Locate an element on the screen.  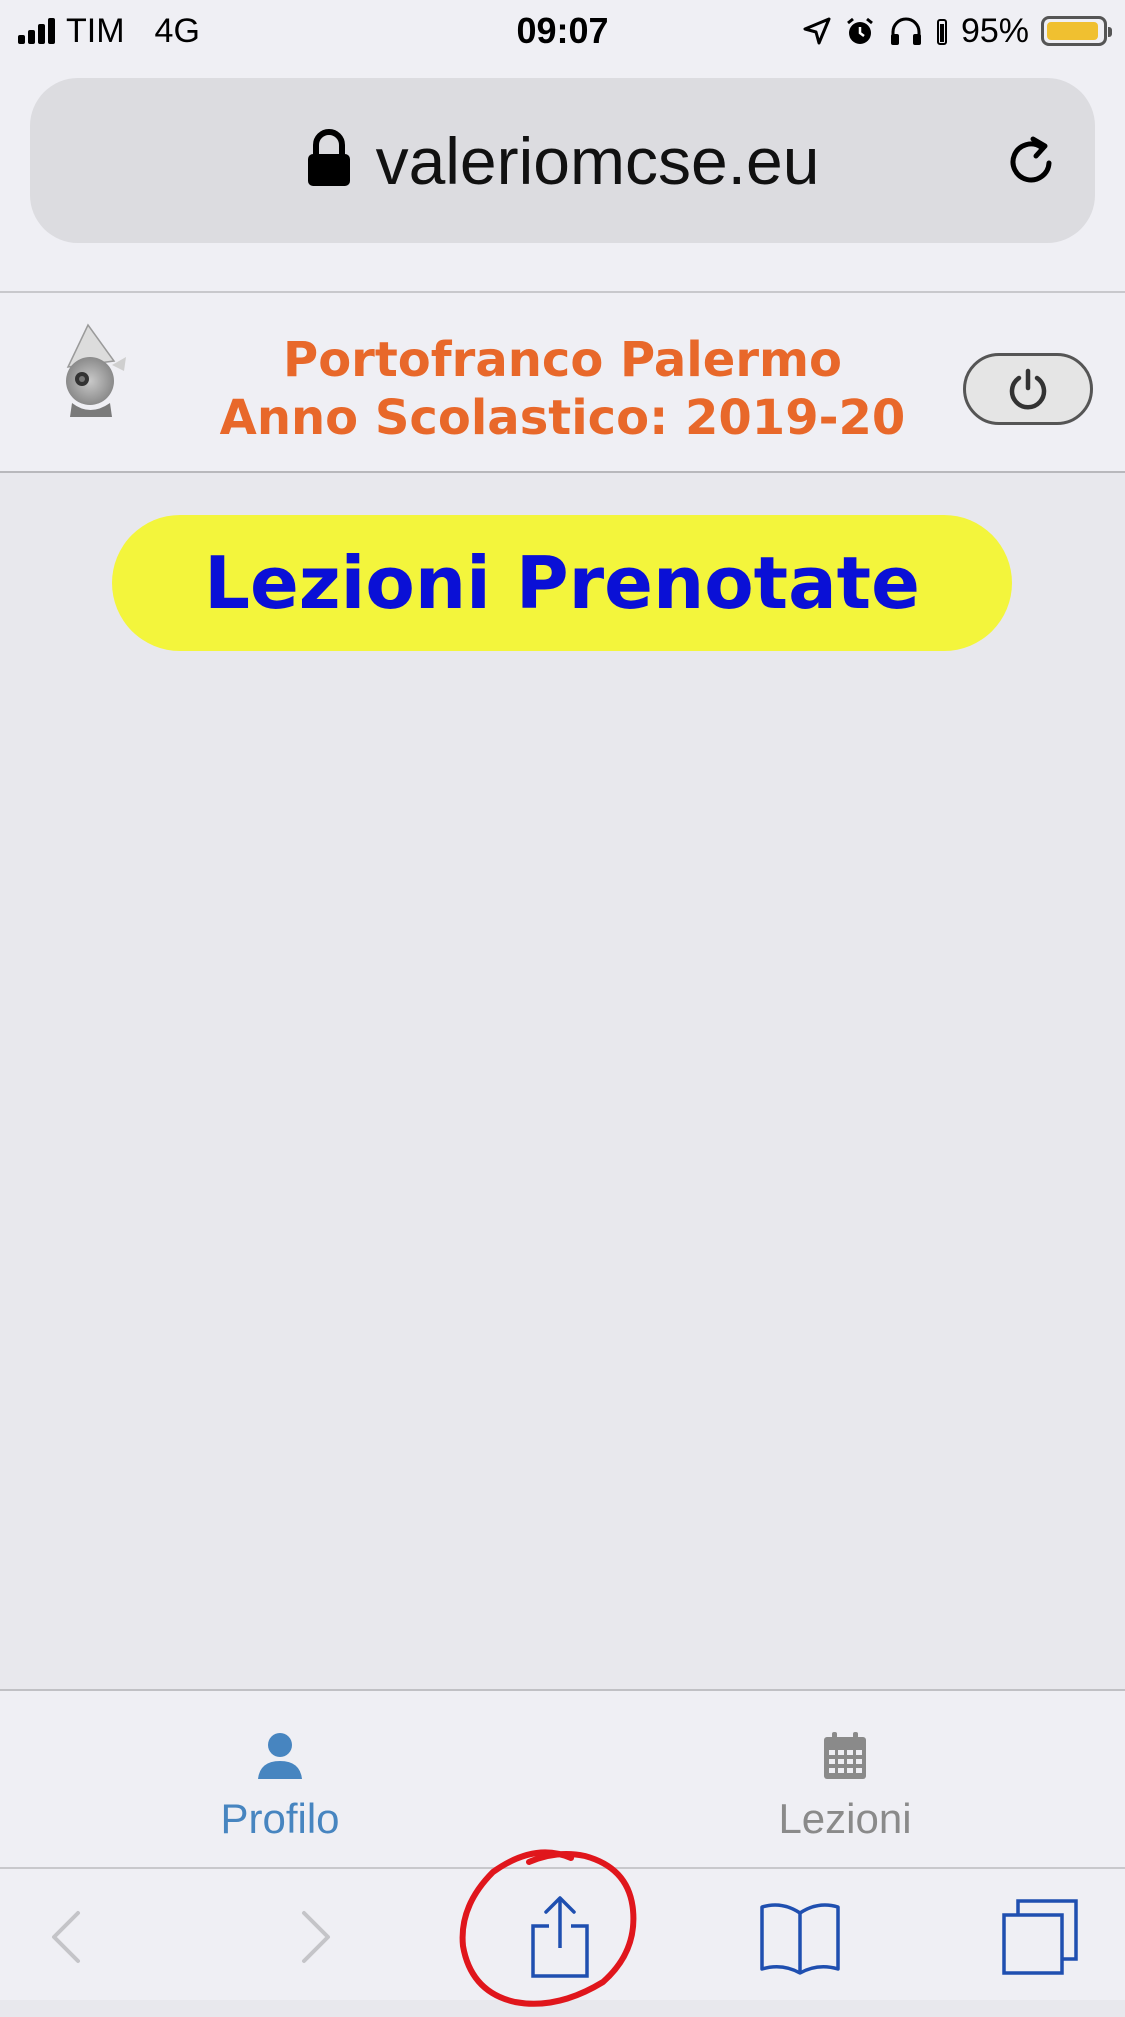
battery-percent: 95% is located at coordinates (994, 30).